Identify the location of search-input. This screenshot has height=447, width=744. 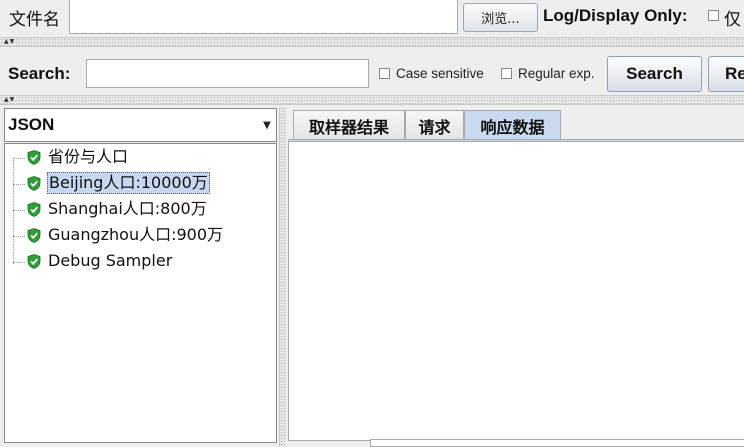
(227, 73).